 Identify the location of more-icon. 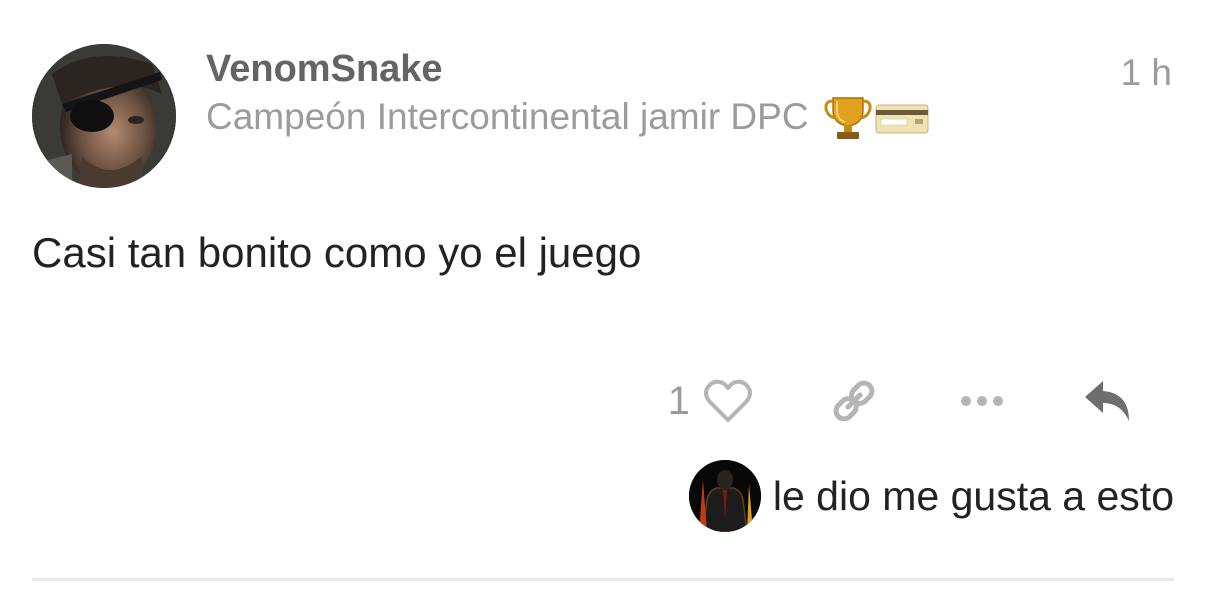
(982, 401).